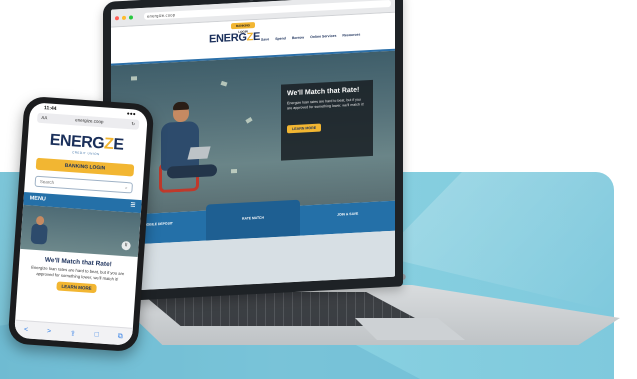 Image resolution: width=637 pixels, height=379 pixels. What do you see at coordinates (80, 231) in the screenshot?
I see `hero-image: II` at bounding box center [80, 231].